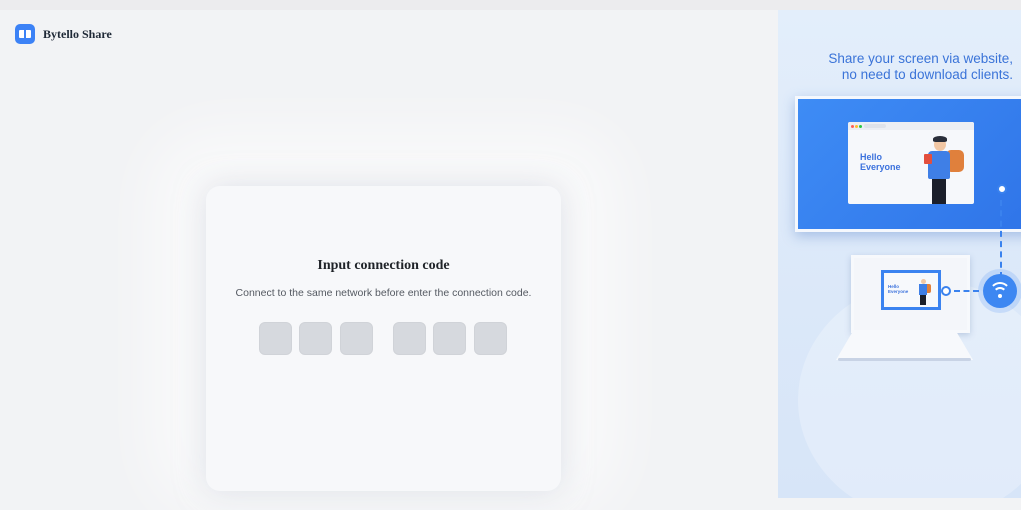 This screenshot has height=510, width=1021. What do you see at coordinates (910, 294) in the screenshot?
I see `laptop-illustration: Hello Everyone` at bounding box center [910, 294].